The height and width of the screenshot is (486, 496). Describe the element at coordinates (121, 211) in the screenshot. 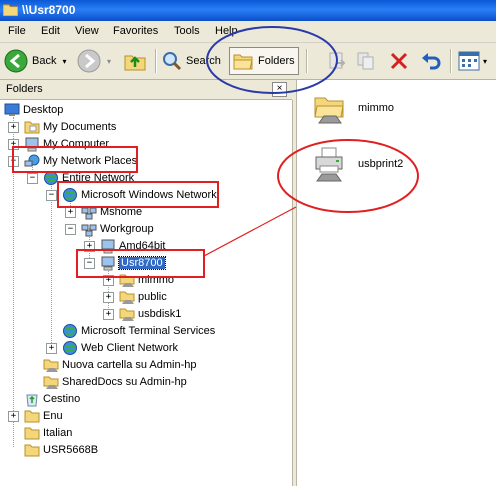

I see `tree-label: Mshome` at that location.